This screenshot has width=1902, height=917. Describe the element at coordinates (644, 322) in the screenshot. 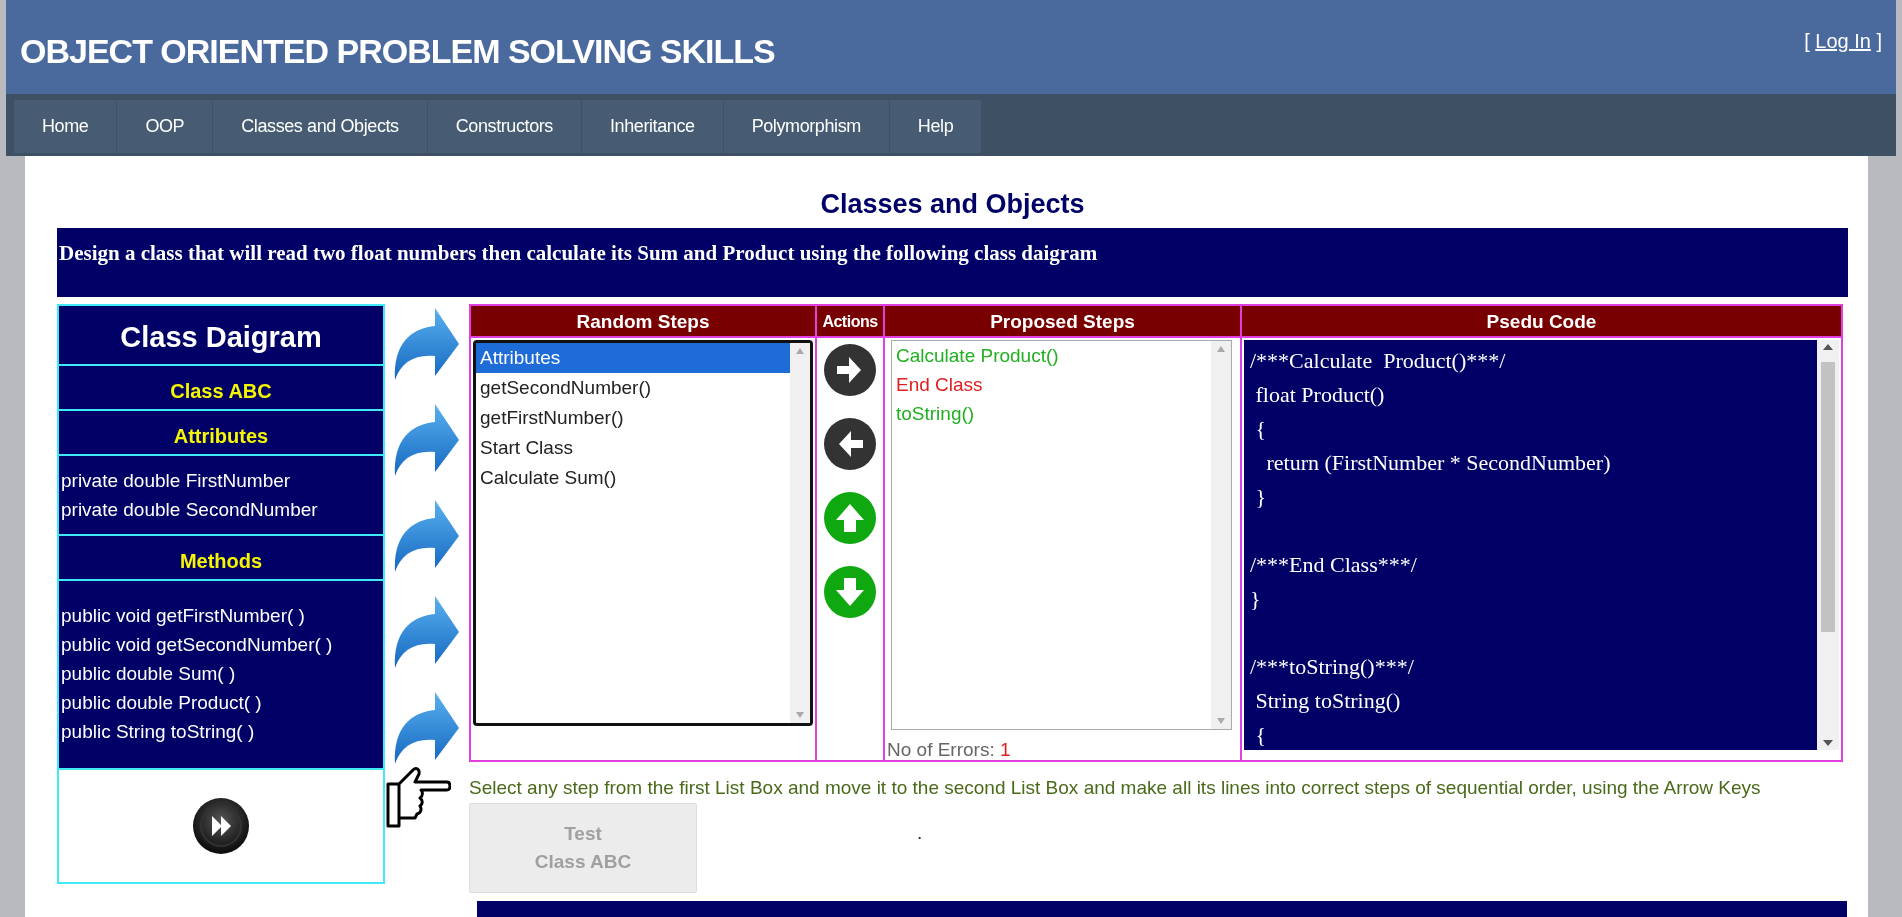

I see `column-header: Random Steps` at that location.